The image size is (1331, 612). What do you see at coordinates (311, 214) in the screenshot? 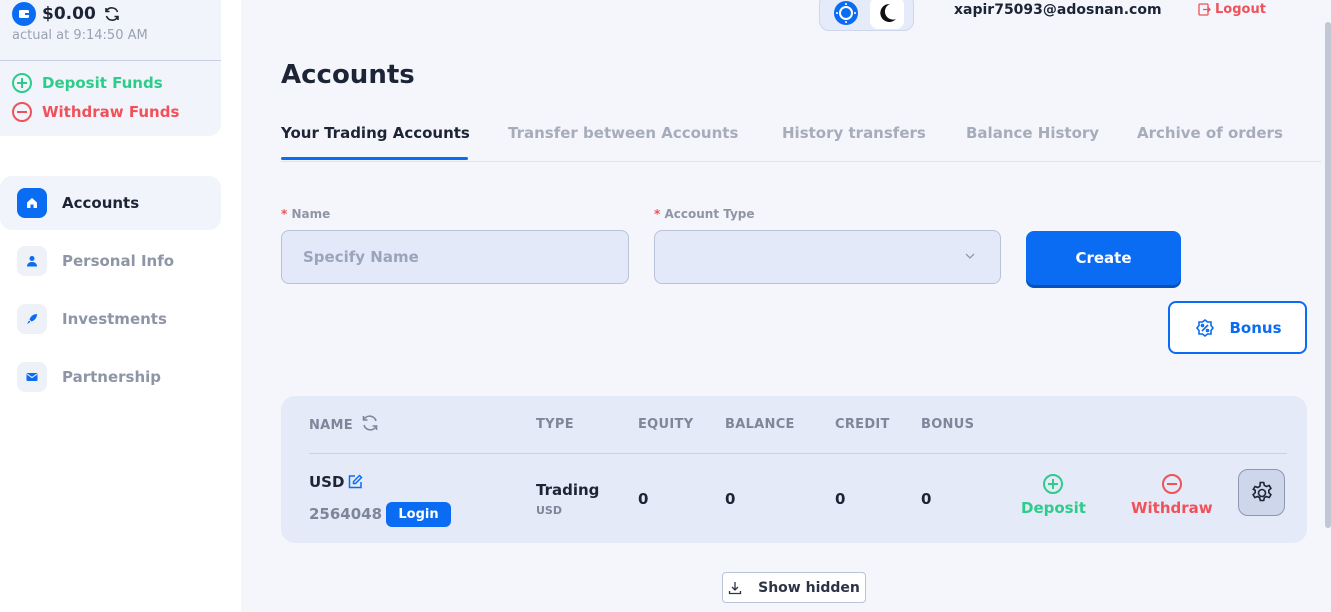
I see `name-label-text: Name` at bounding box center [311, 214].